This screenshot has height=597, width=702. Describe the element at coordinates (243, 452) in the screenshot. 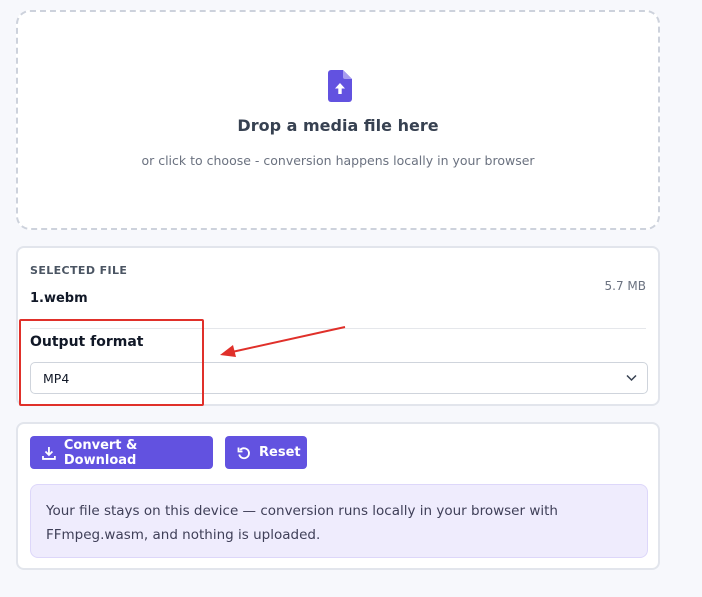

I see `reset-icon` at that location.